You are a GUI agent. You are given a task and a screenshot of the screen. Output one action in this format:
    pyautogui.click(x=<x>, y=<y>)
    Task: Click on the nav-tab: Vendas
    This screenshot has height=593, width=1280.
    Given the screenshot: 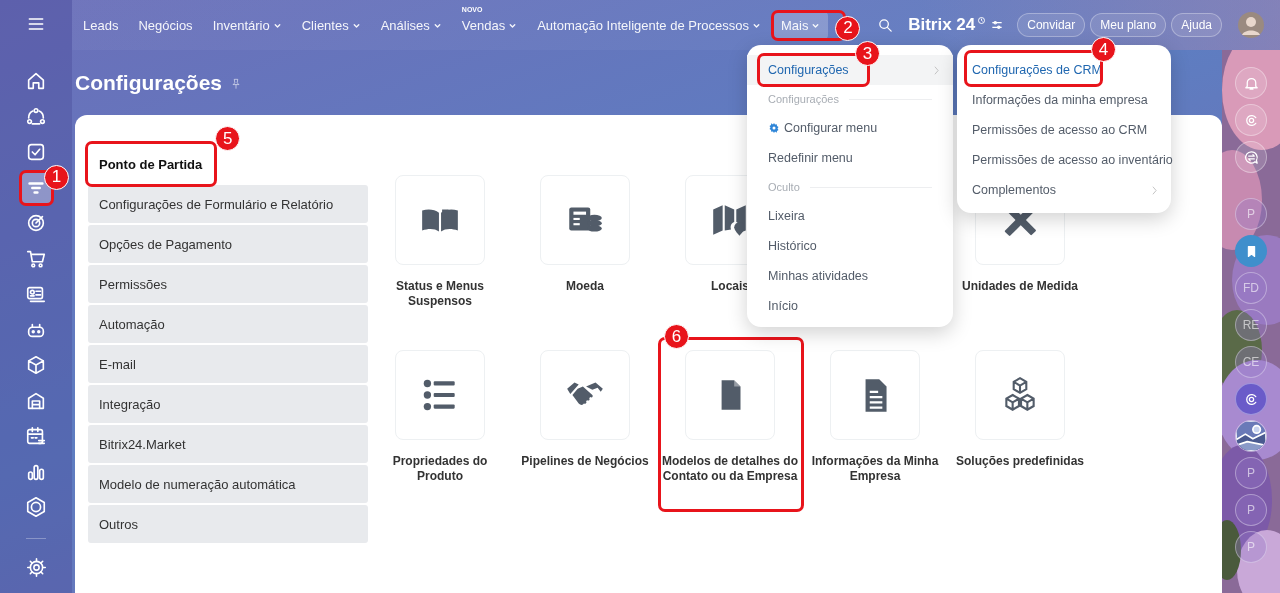 What is the action you would take?
    pyautogui.click(x=489, y=25)
    